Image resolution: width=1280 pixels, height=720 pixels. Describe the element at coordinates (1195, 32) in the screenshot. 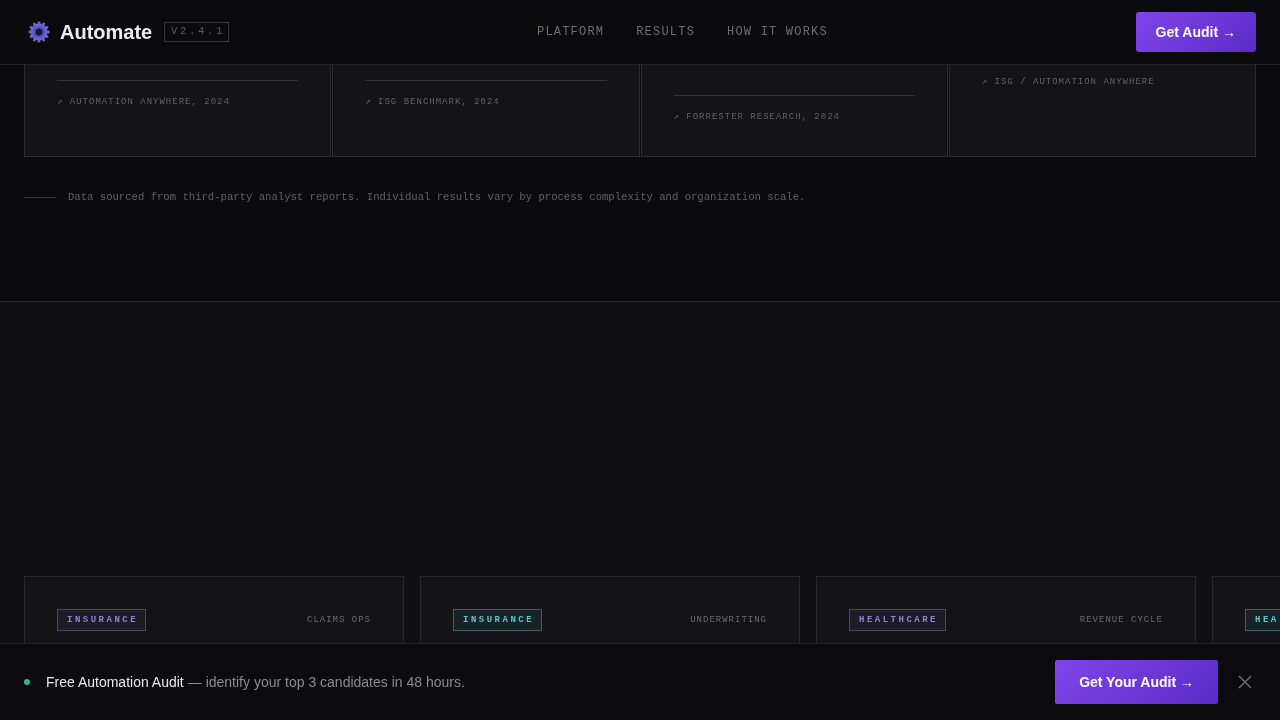

I see `get-audit-button: Get Audit →` at that location.